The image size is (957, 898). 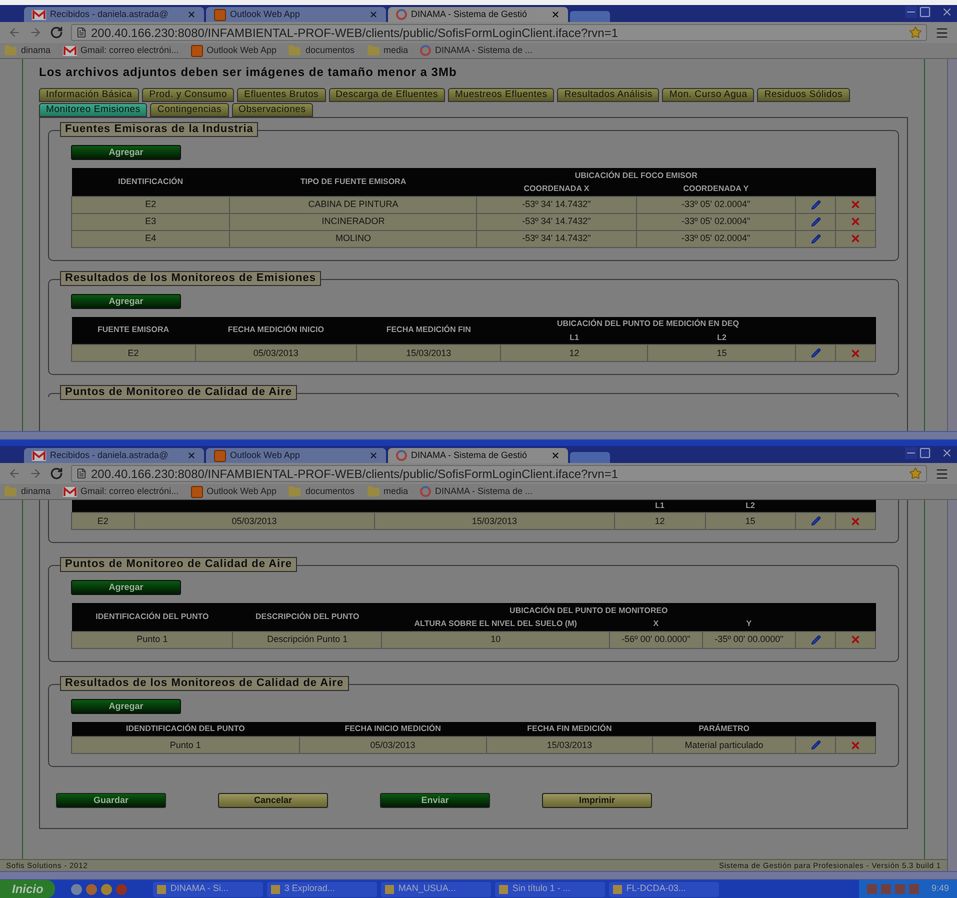 What do you see at coordinates (708, 95) in the screenshot?
I see `form-tab: Mon. Curso Agua` at bounding box center [708, 95].